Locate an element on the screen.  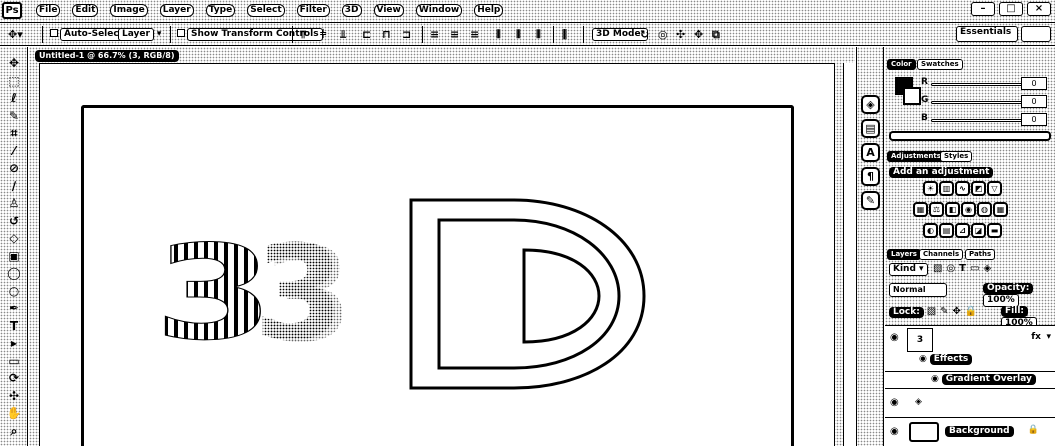
layer-row-background: ◉ Background 🔒 is located at coordinates (970, 432).